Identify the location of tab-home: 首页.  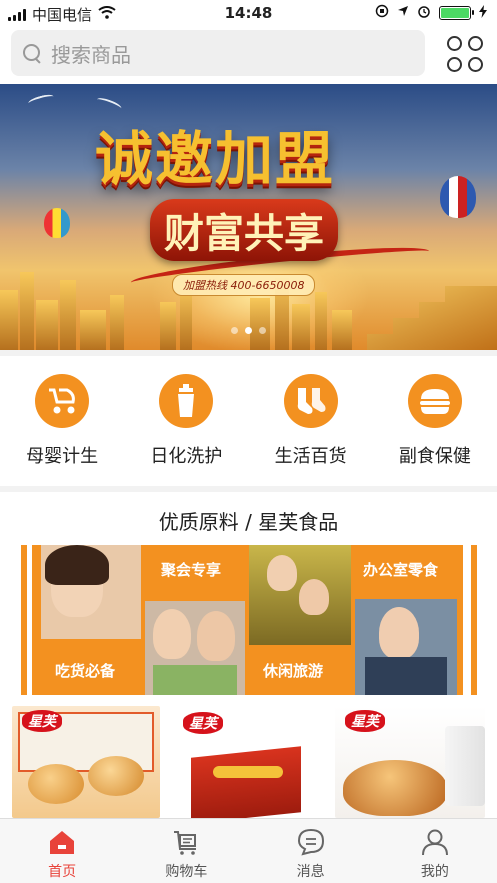
(62, 851).